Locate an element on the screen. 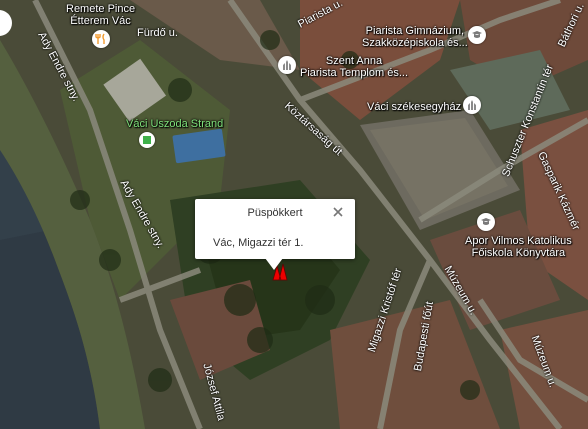  pool-marker-icon is located at coordinates (147, 140).